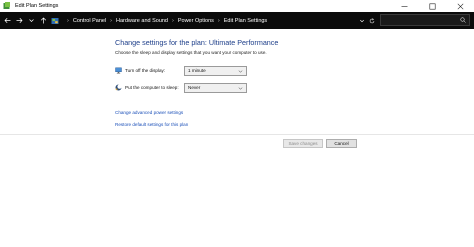 The image size is (474, 247). I want to click on save-changes-button: Save changes, so click(303, 143).